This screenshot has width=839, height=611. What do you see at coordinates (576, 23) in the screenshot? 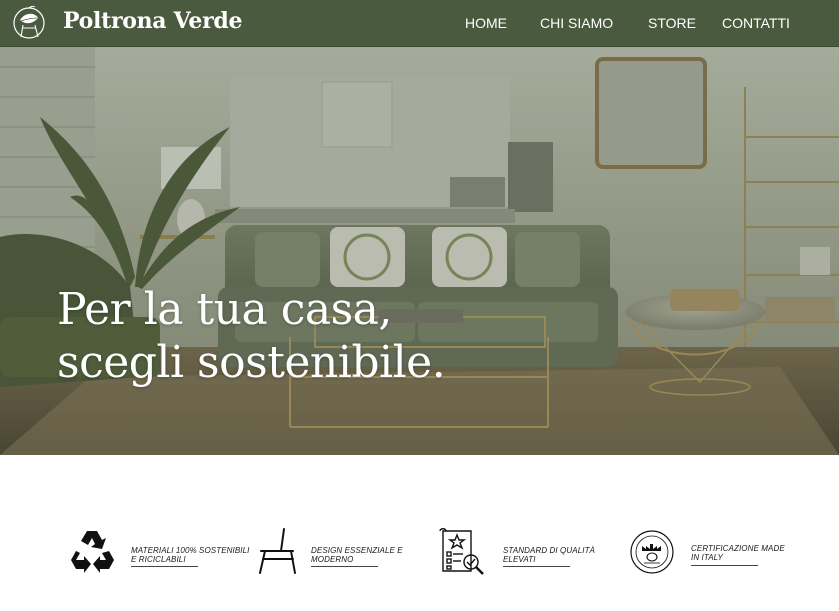
I see `nav-chi-siamo: CHI SIAMO` at bounding box center [576, 23].